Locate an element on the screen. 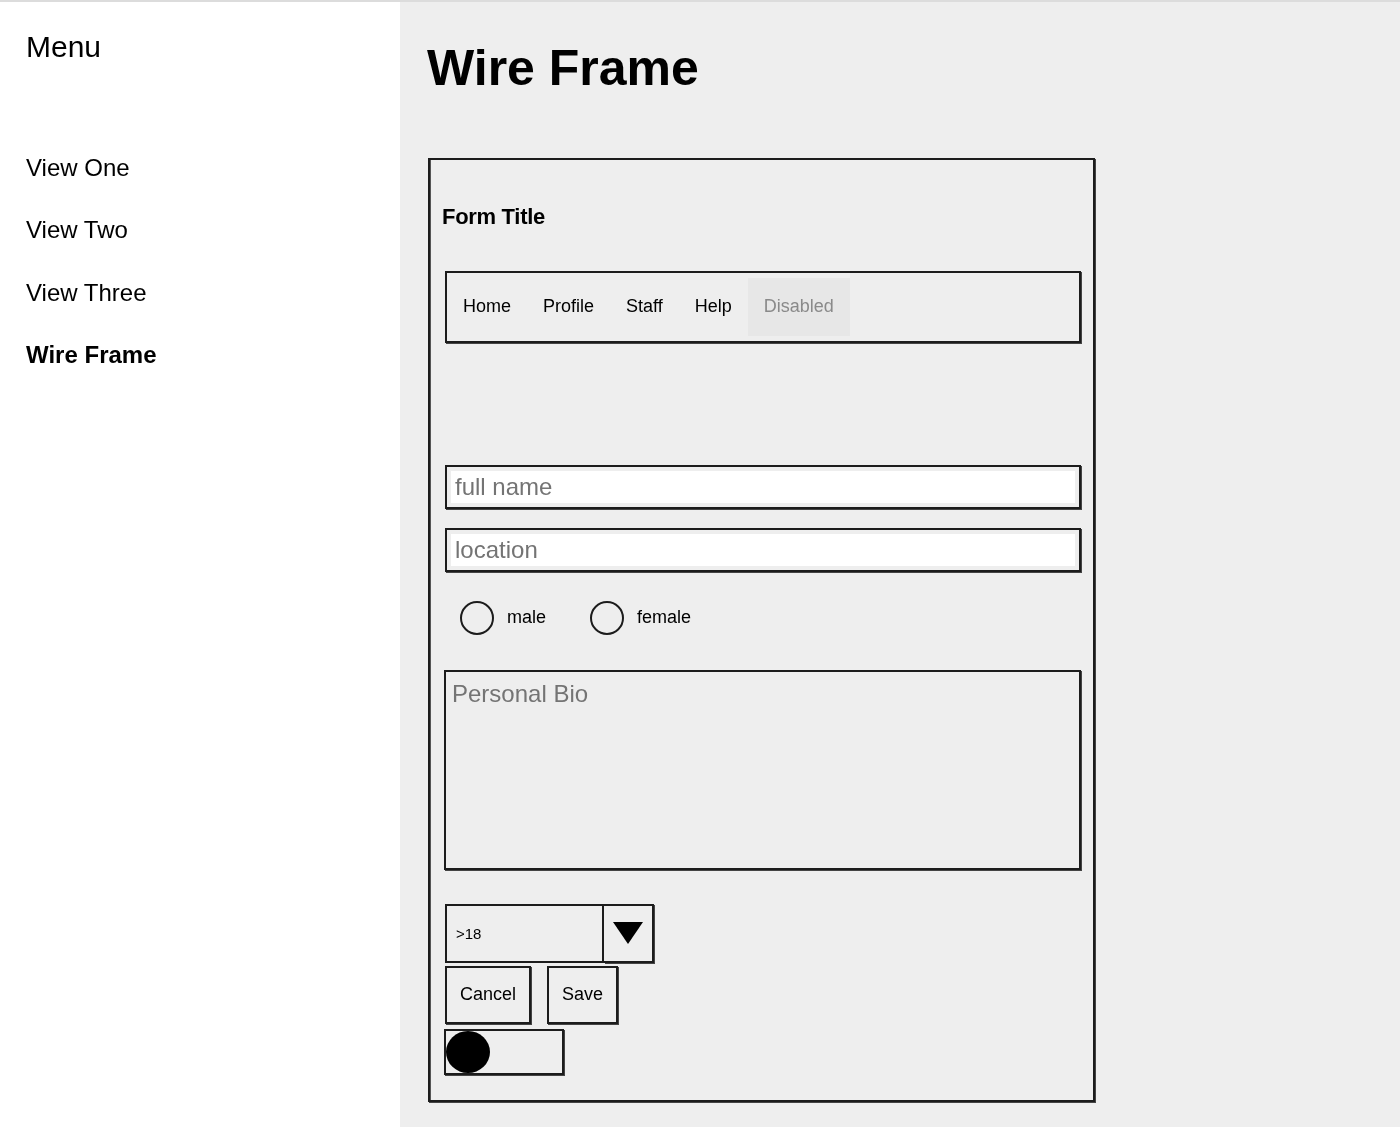  form-button: Save is located at coordinates (583, 994).